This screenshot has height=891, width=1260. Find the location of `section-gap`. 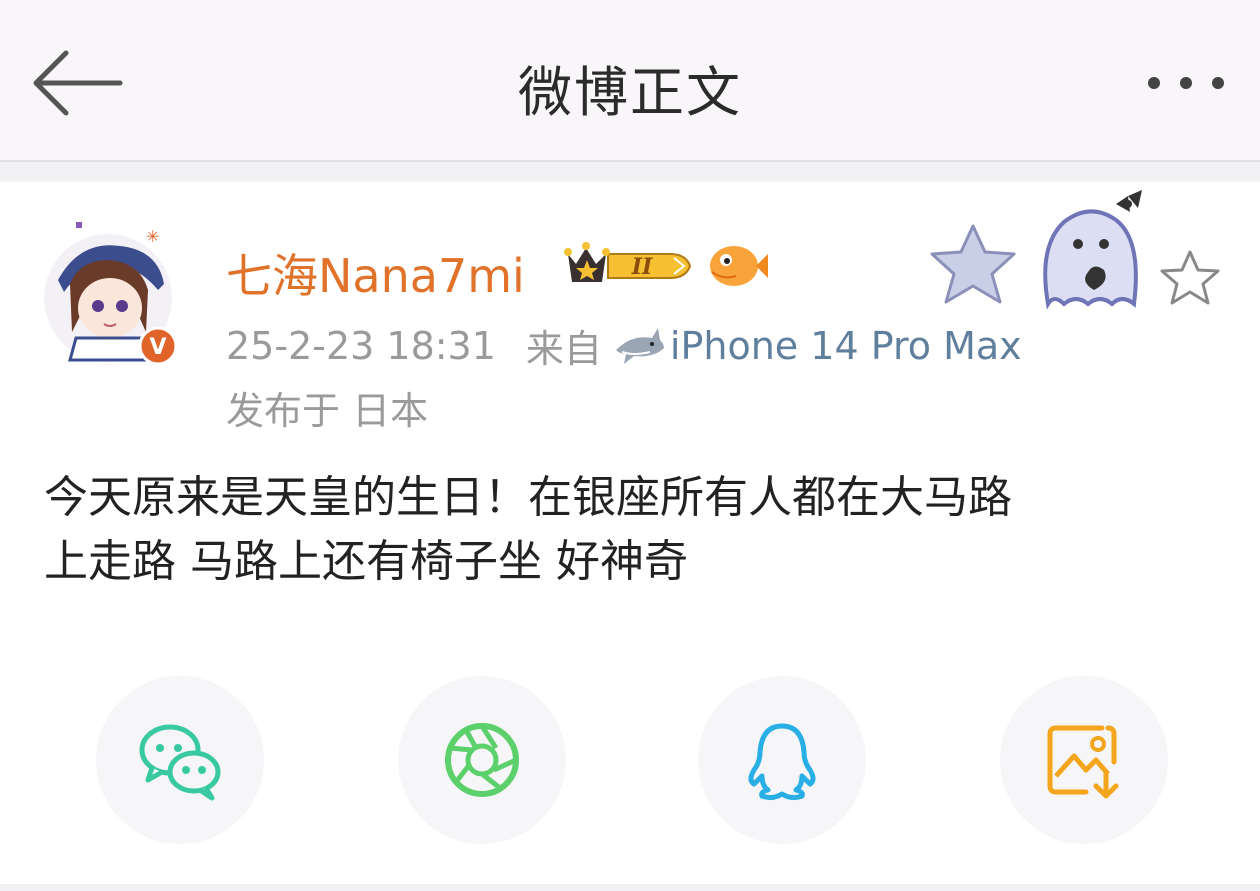

section-gap is located at coordinates (630, 172).